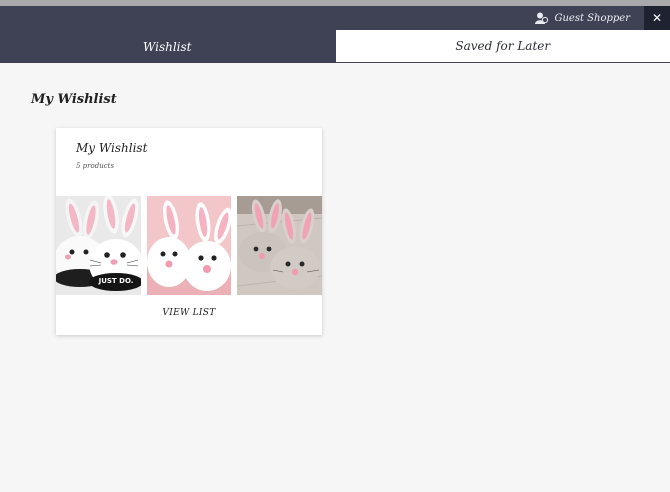  I want to click on bunny-slipper-image-1: JUST DO., so click(98, 245).